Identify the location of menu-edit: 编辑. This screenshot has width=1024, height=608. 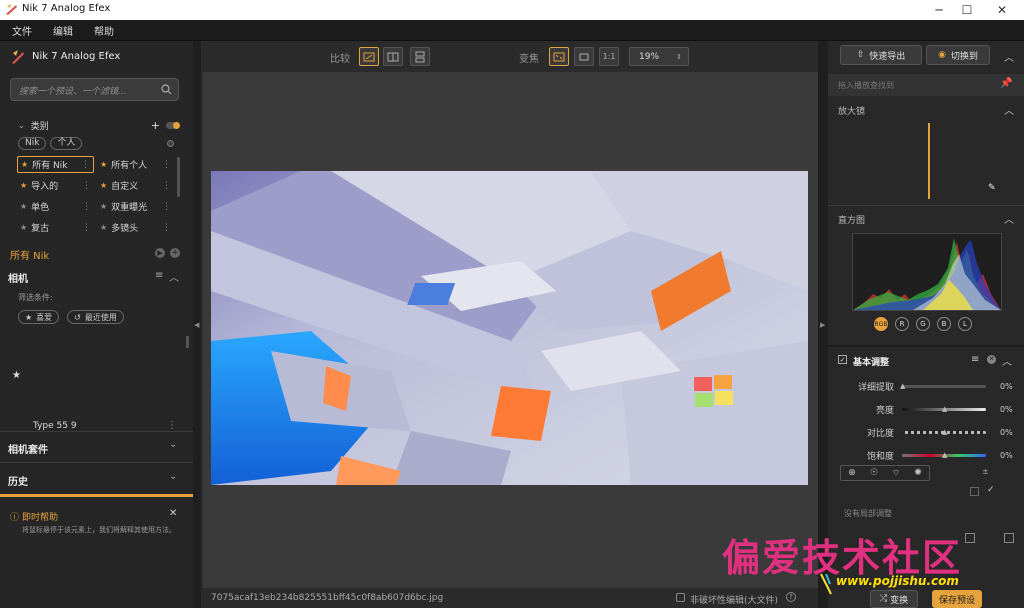
(63, 30).